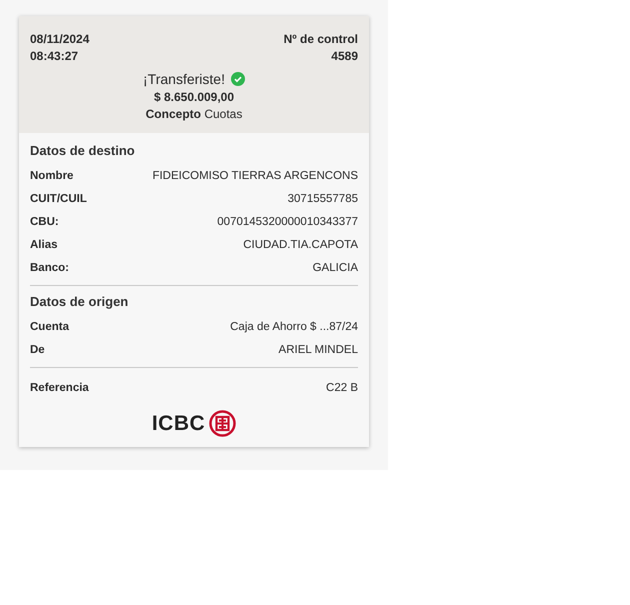  Describe the element at coordinates (44, 222) in the screenshot. I see `field-label: CBU:` at that location.